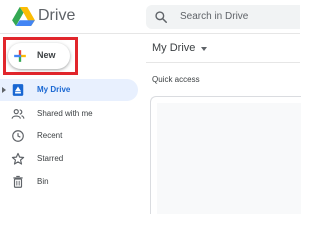  What do you see at coordinates (23, 16) in the screenshot?
I see `drive-logo-icon` at bounding box center [23, 16].